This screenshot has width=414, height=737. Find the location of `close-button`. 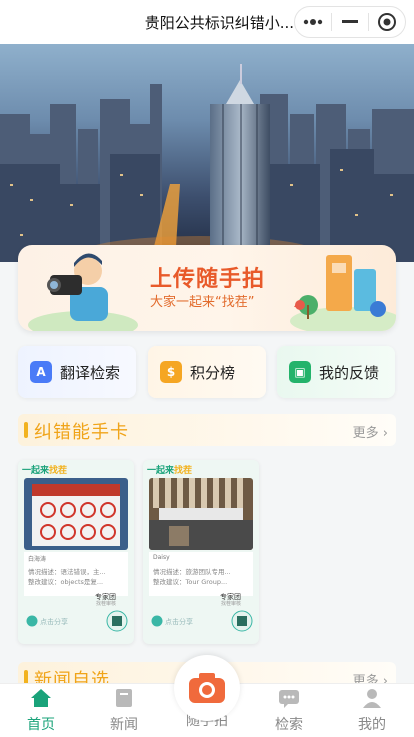

close-button is located at coordinates (387, 22).